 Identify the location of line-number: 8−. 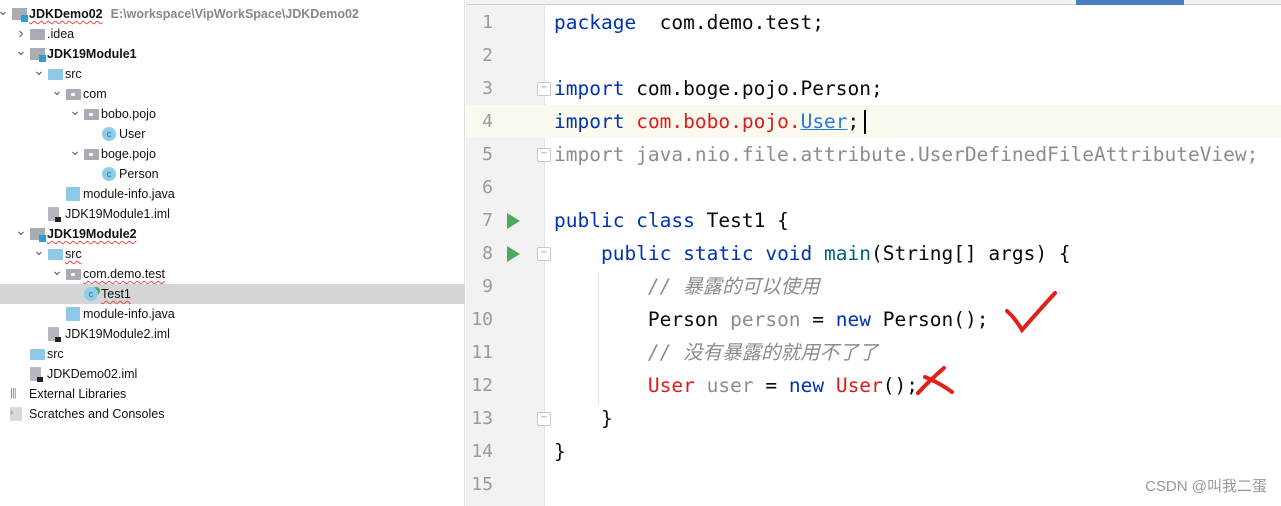
(508, 253).